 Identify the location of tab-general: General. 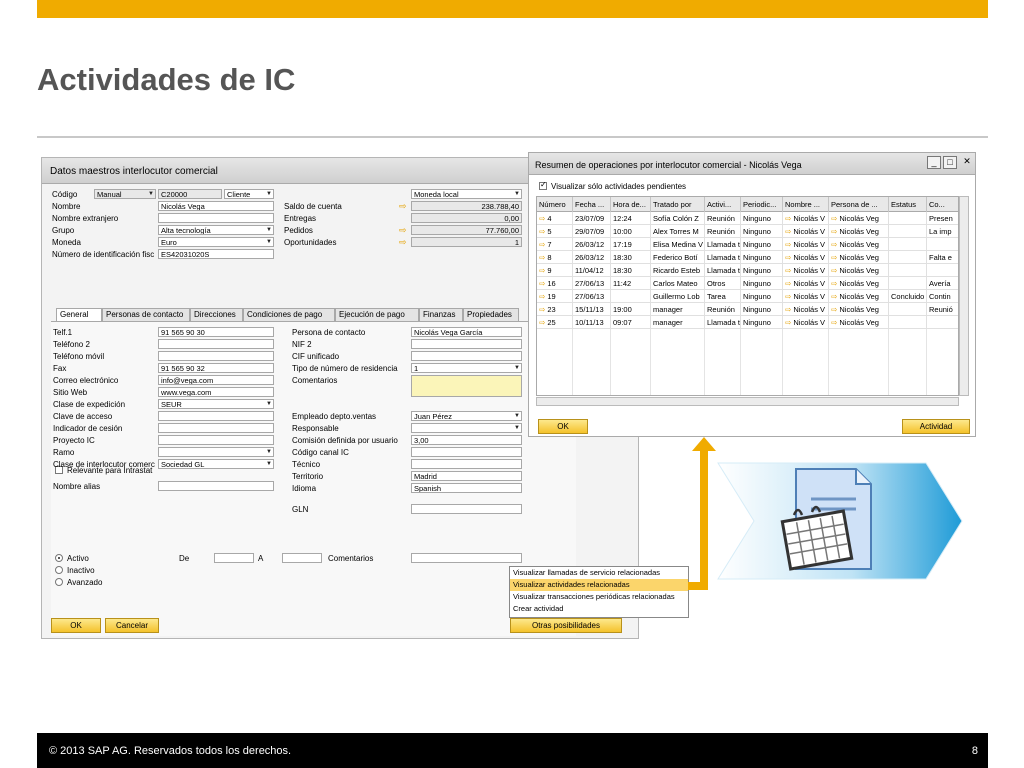
(79, 315).